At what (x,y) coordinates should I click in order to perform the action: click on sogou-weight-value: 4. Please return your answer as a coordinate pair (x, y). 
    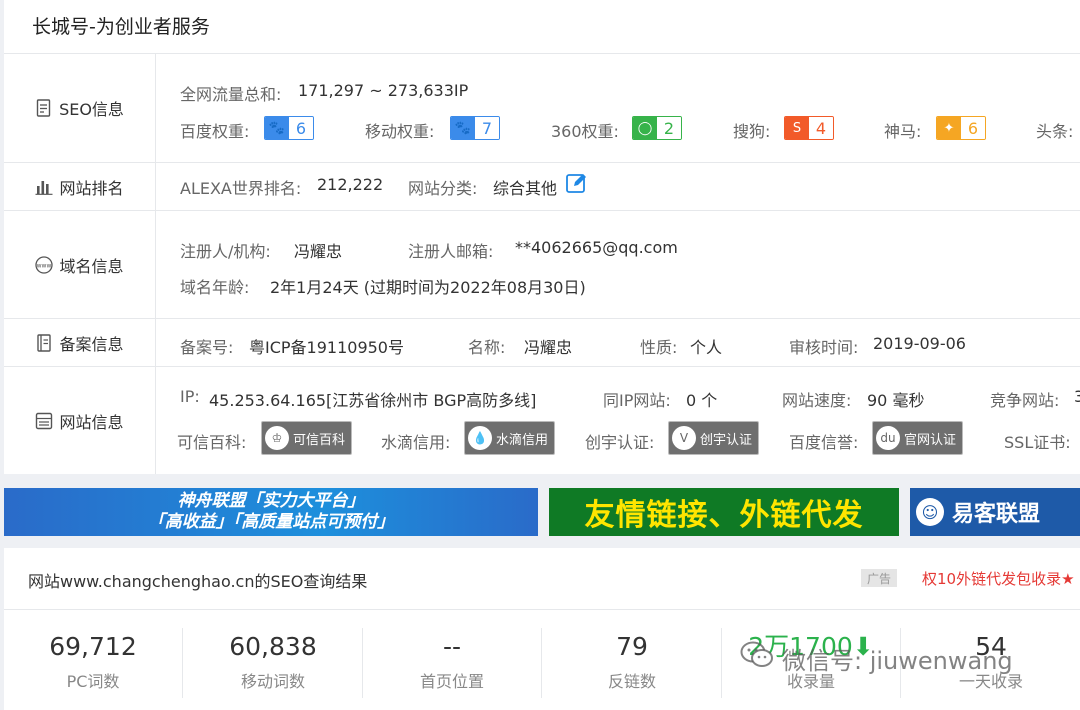
    Looking at the image, I should click on (821, 128).